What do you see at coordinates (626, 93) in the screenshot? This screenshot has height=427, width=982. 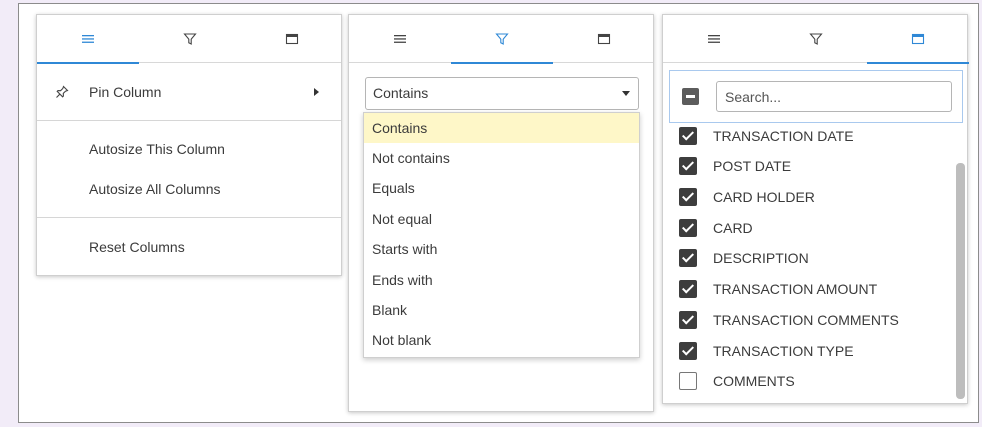 I see `chevron-down-icon` at bounding box center [626, 93].